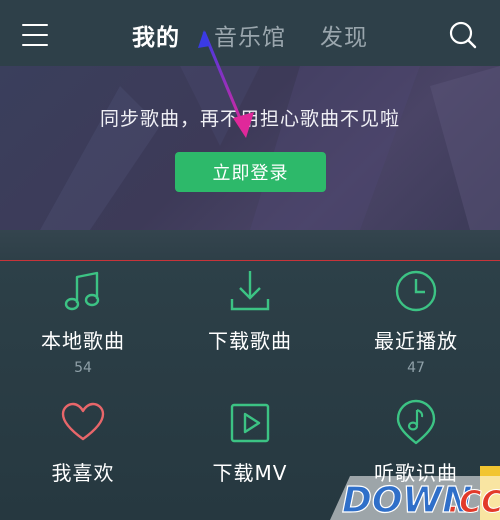  What do you see at coordinates (416, 341) in the screenshot?
I see `grid-item-label: 最近播放` at bounding box center [416, 341].